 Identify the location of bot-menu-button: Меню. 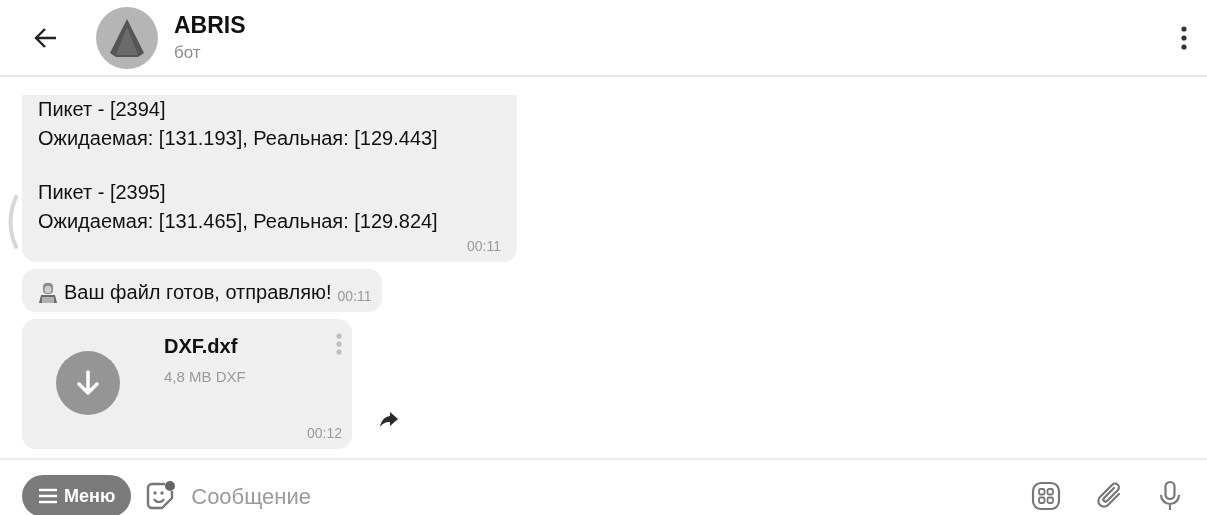
(77, 495).